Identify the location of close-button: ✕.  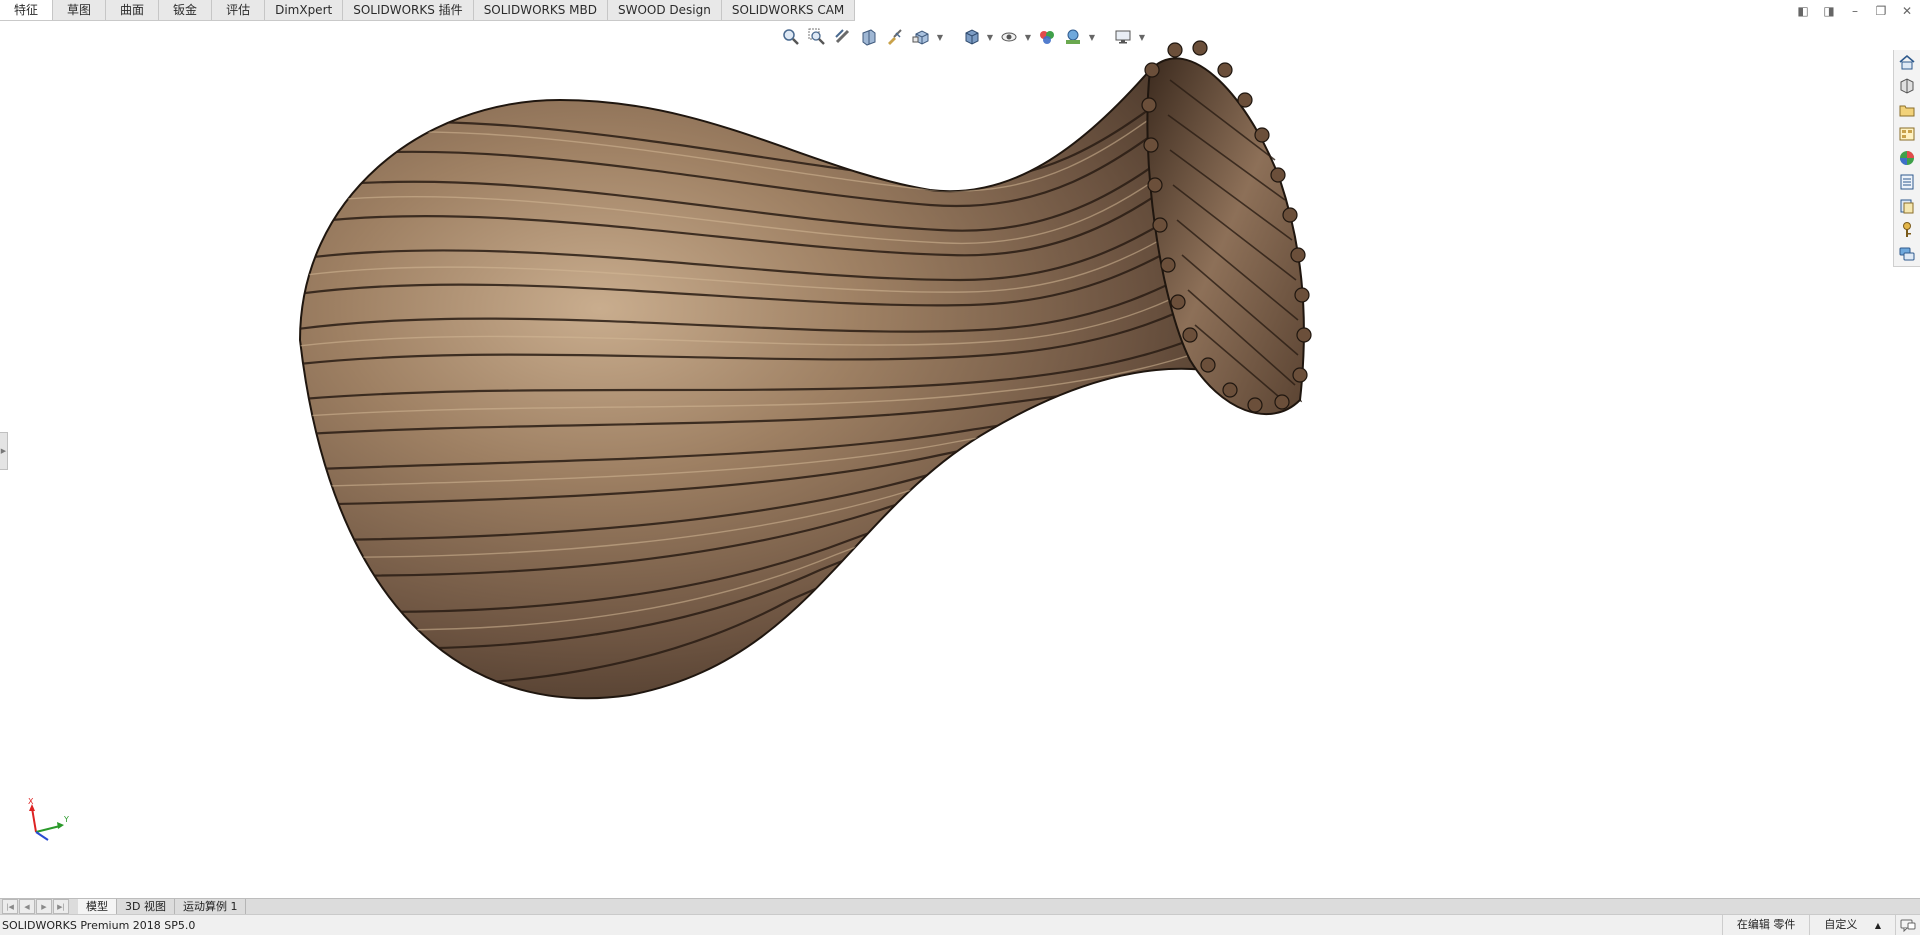
(1907, 11).